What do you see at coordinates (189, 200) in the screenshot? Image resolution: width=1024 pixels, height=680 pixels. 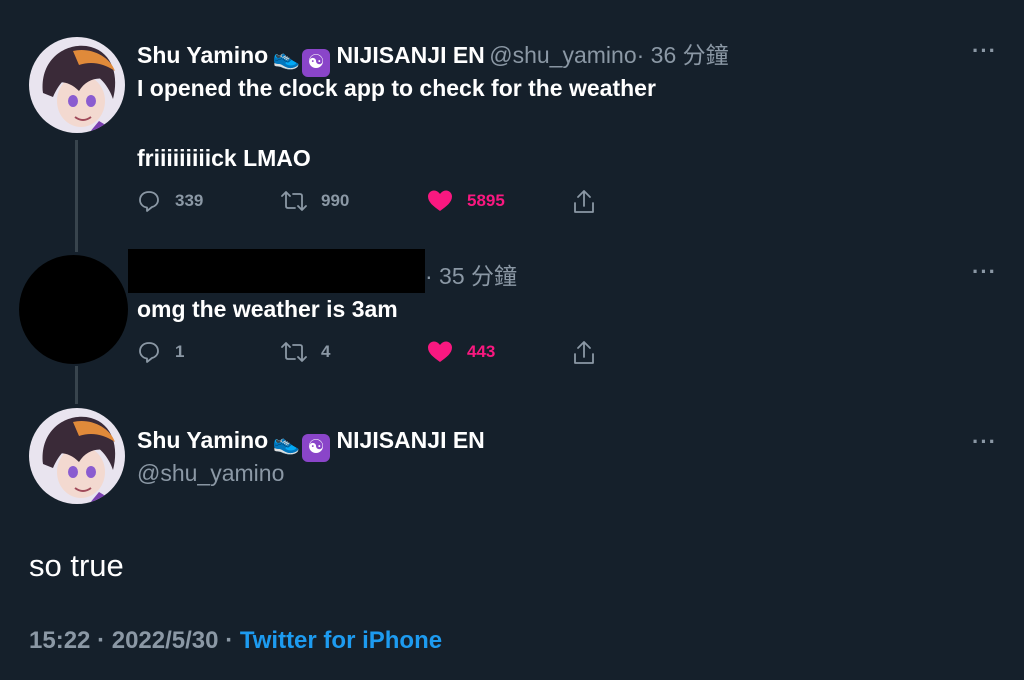 I see `reply-count: 339` at bounding box center [189, 200].